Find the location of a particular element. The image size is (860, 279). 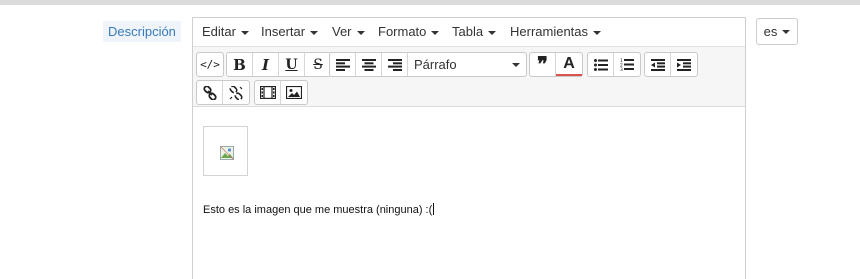

align-center-button is located at coordinates (369, 64).